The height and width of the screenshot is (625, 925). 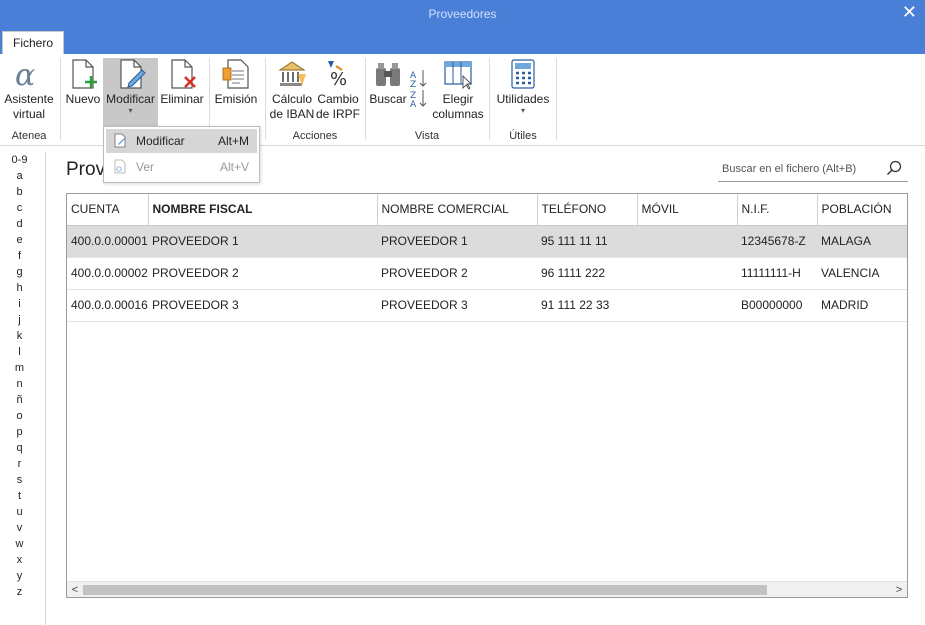 I want to click on horizontal-scrollbar: < >, so click(x=487, y=589).